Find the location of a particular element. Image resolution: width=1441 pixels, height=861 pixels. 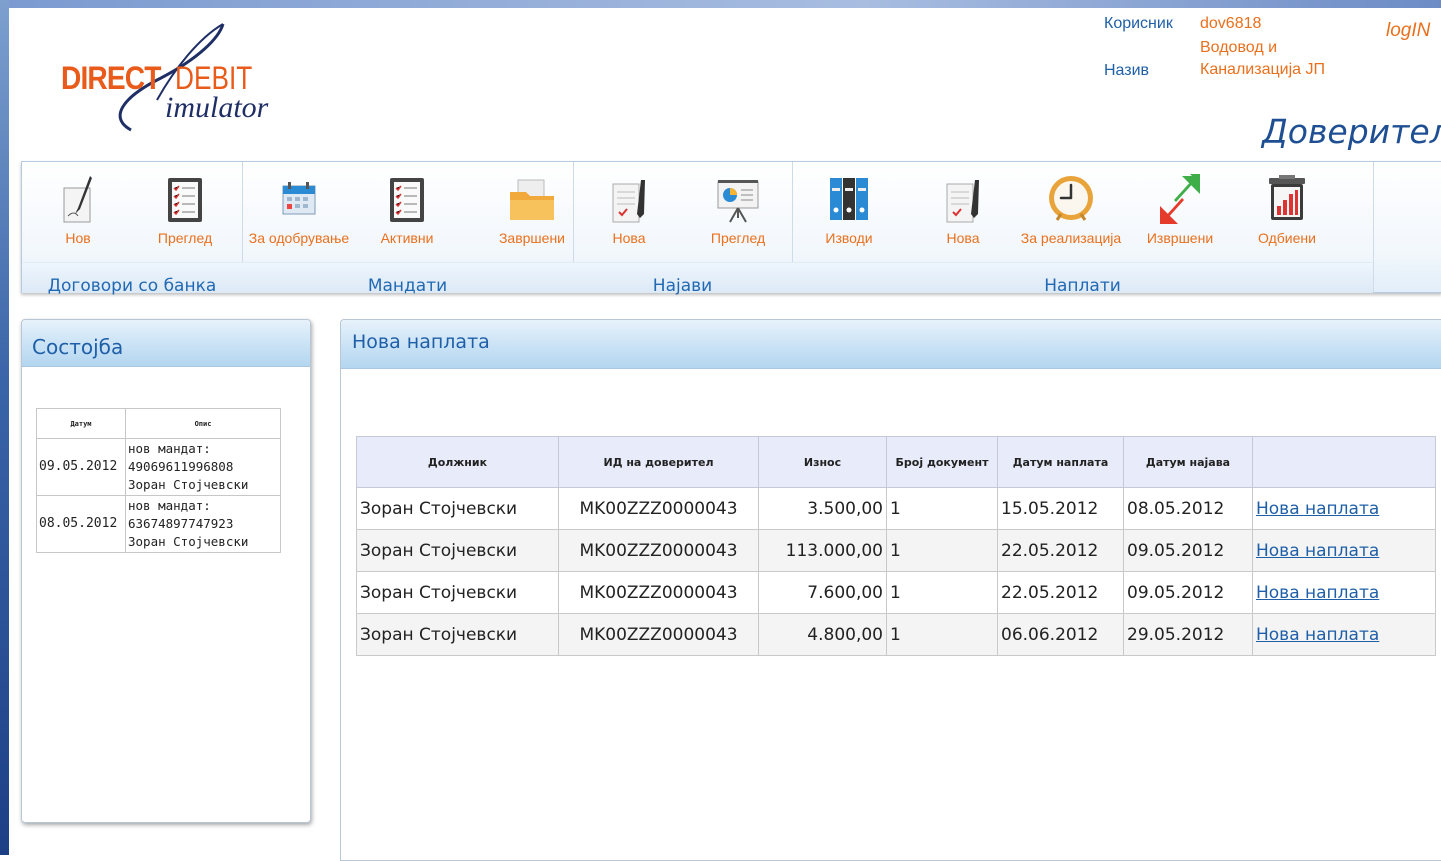

col-amount: Износ is located at coordinates (822, 462).